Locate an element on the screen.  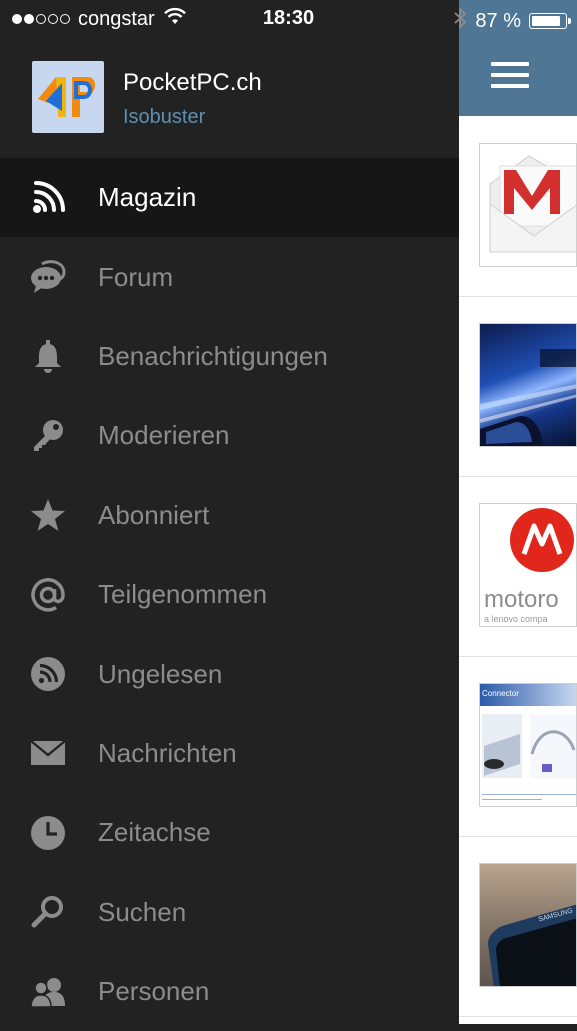
key-icon is located at coordinates (48, 436).